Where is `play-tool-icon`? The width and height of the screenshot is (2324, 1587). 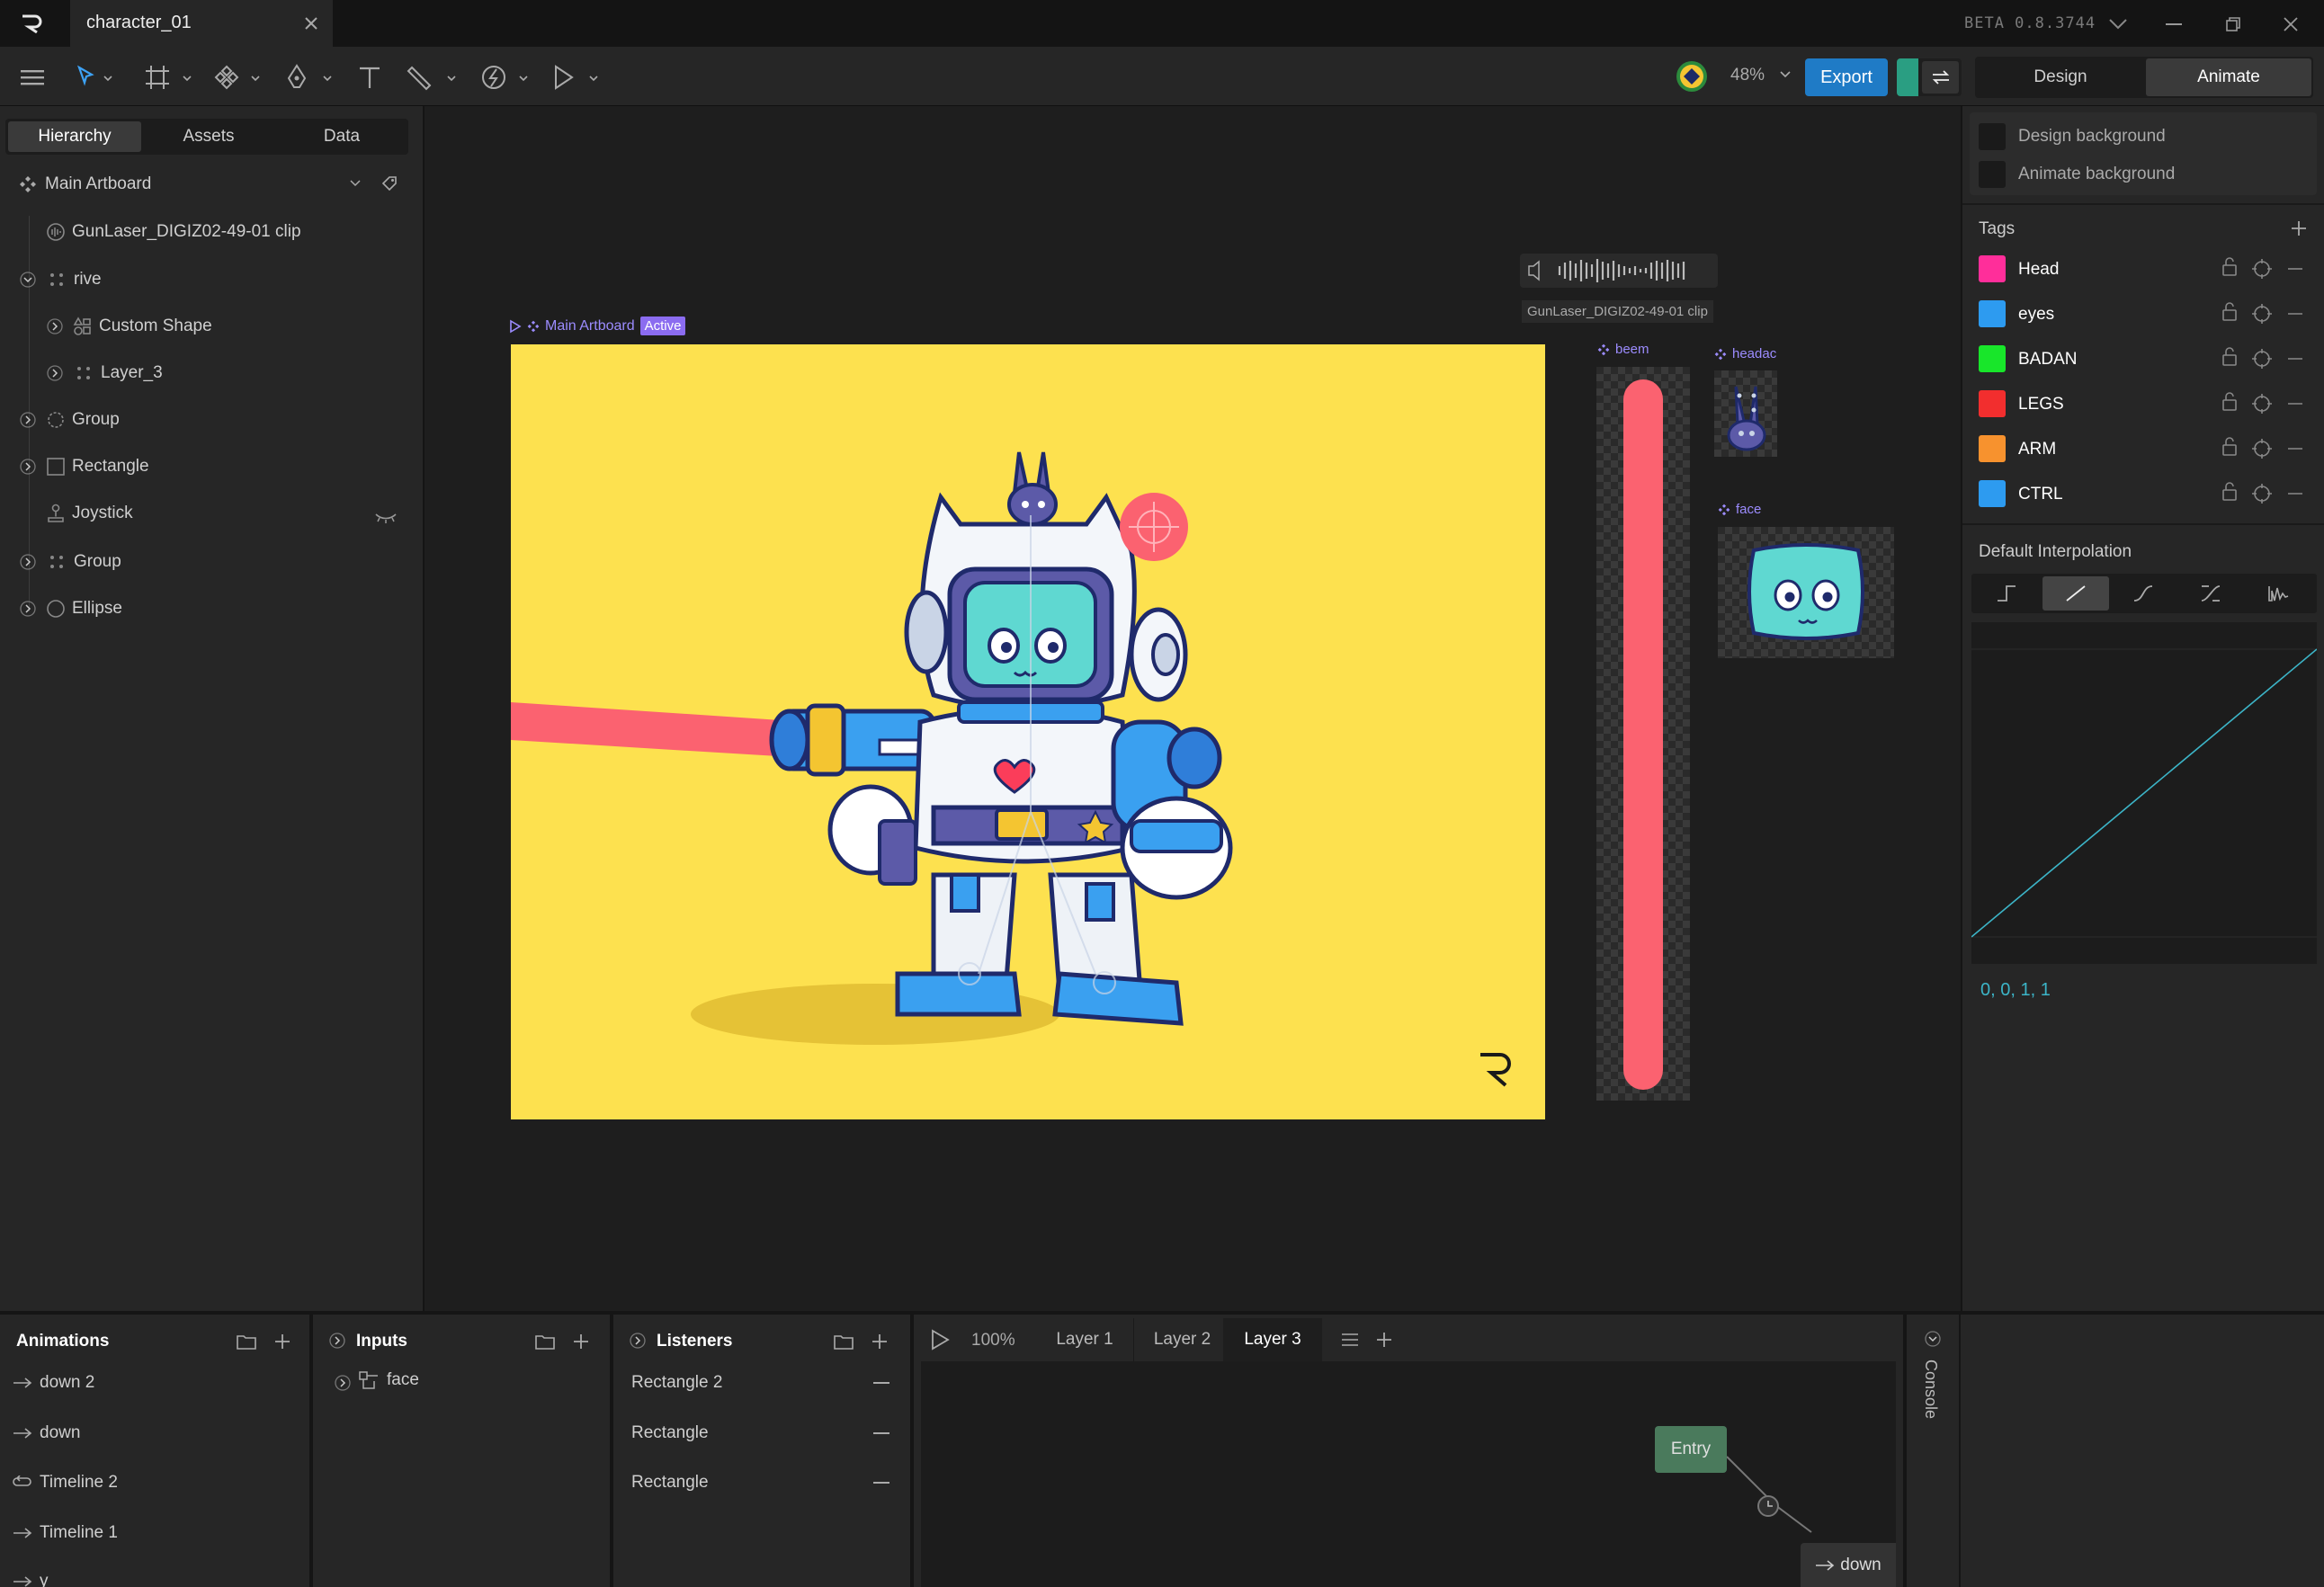 play-tool-icon is located at coordinates (577, 77).